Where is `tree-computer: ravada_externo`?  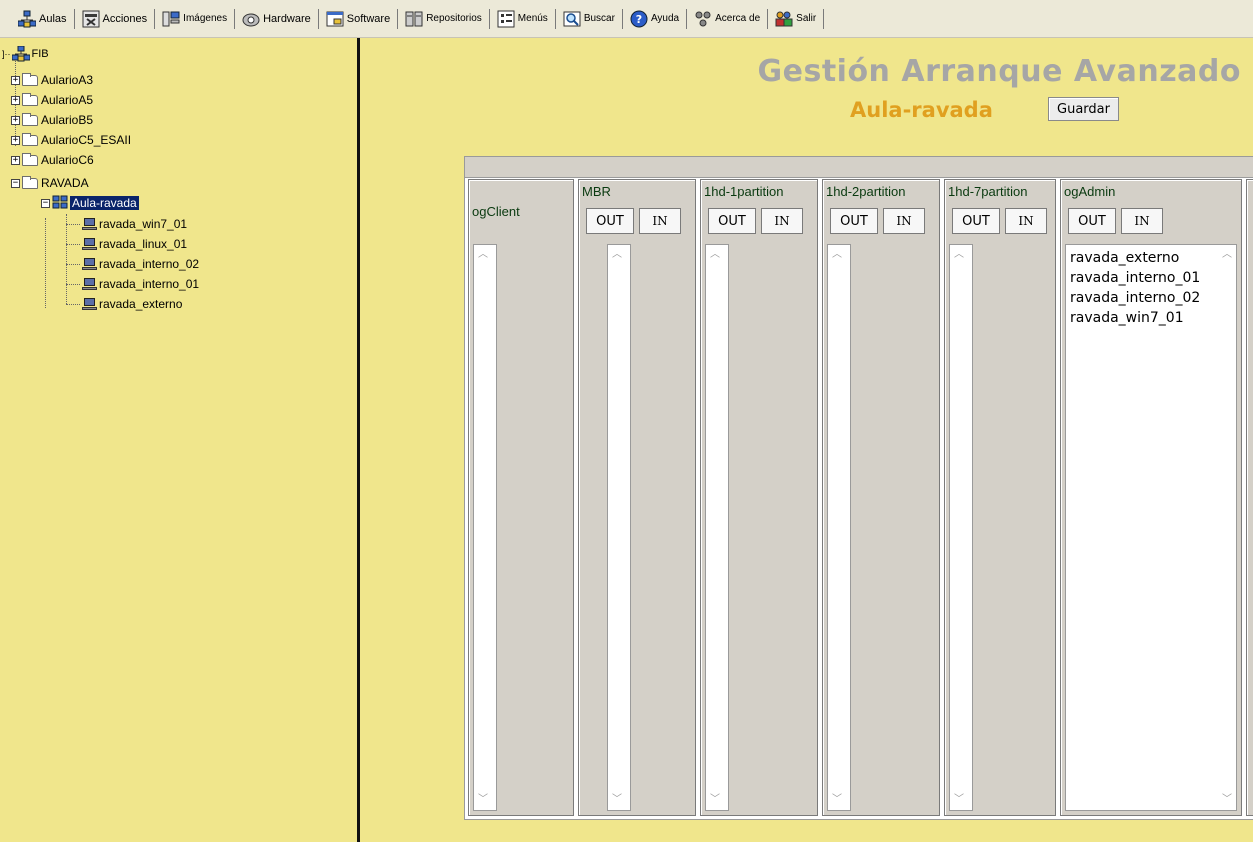
tree-computer: ravada_externo is located at coordinates (132, 304).